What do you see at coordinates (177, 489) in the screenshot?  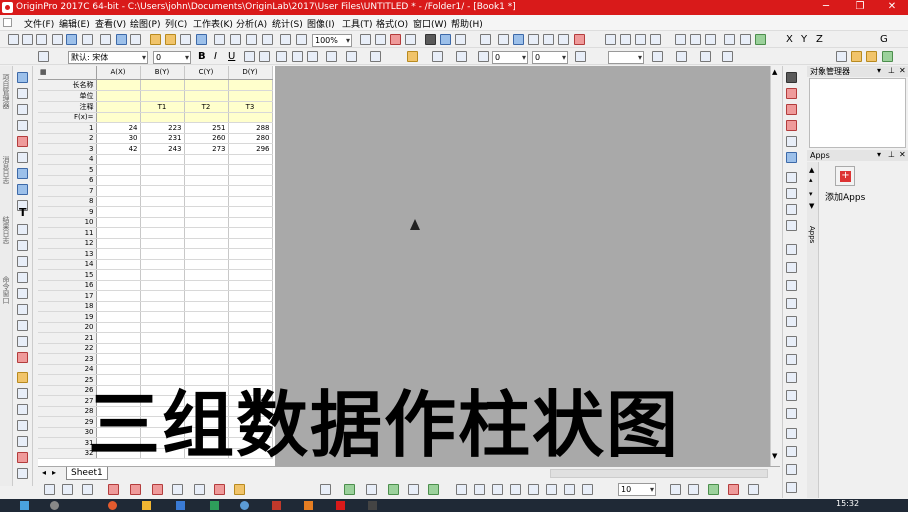 I see `area-plot-icon` at bounding box center [177, 489].